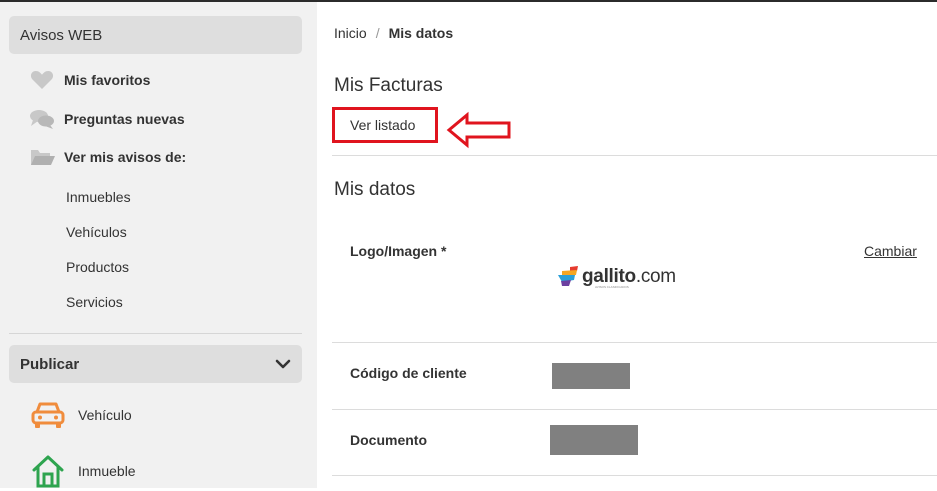 This screenshot has width=937, height=491. Describe the element at coordinates (890, 251) in the screenshot. I see `cambiar-link: Cambiar` at that location.